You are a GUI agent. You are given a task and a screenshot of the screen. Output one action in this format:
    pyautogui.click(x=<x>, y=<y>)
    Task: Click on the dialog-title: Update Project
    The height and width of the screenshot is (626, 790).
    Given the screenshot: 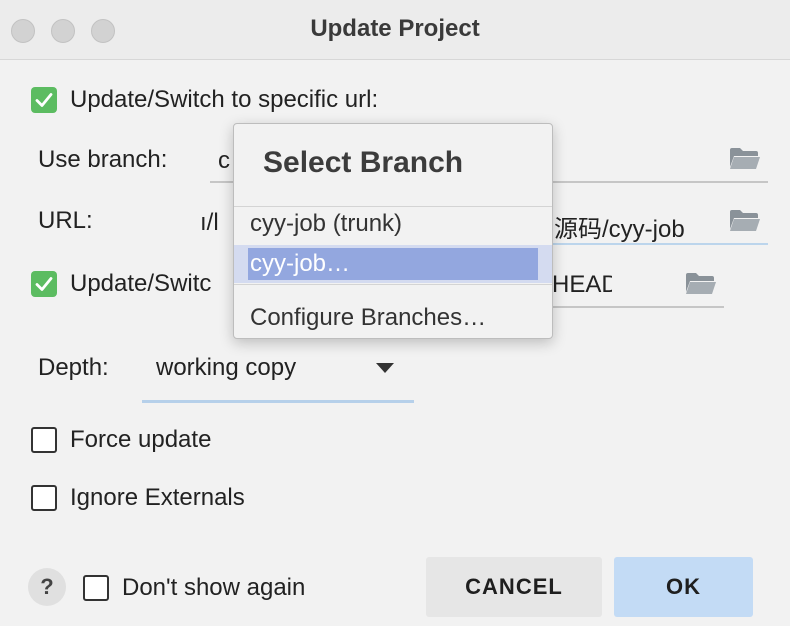 What is the action you would take?
    pyautogui.click(x=395, y=28)
    